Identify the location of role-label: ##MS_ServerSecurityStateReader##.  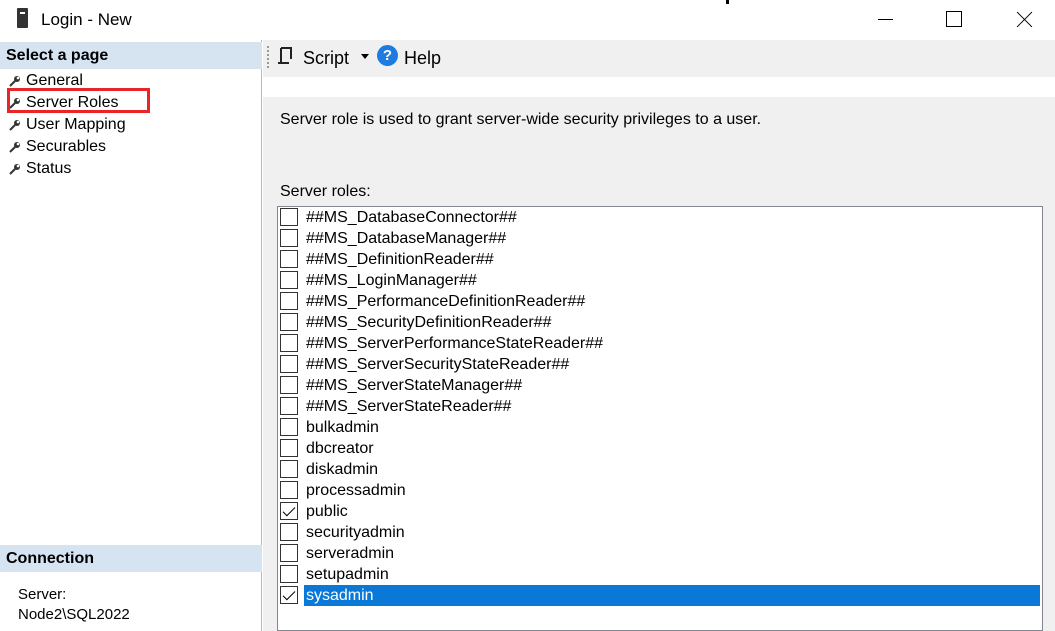
(436, 364).